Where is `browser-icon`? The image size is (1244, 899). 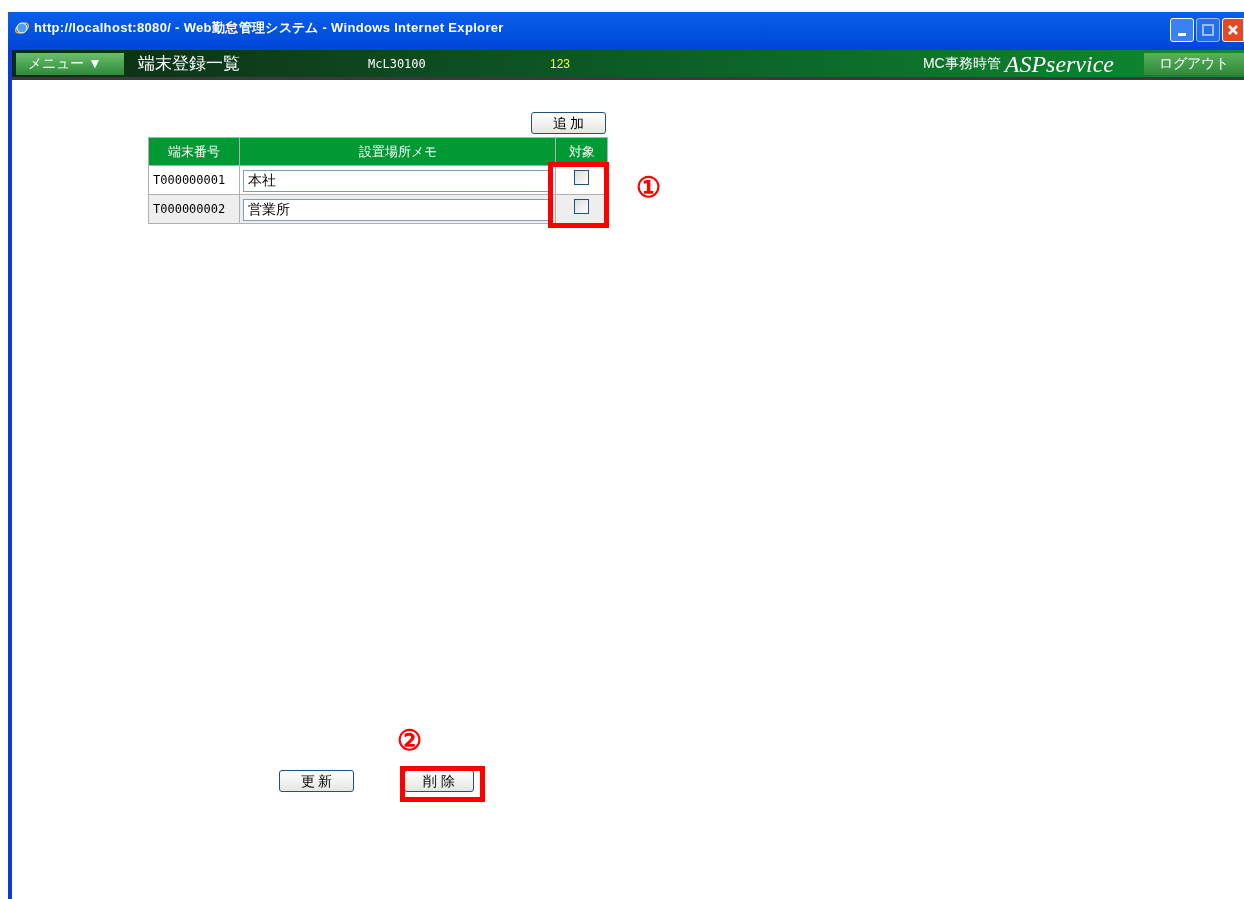 browser-icon is located at coordinates (22, 28).